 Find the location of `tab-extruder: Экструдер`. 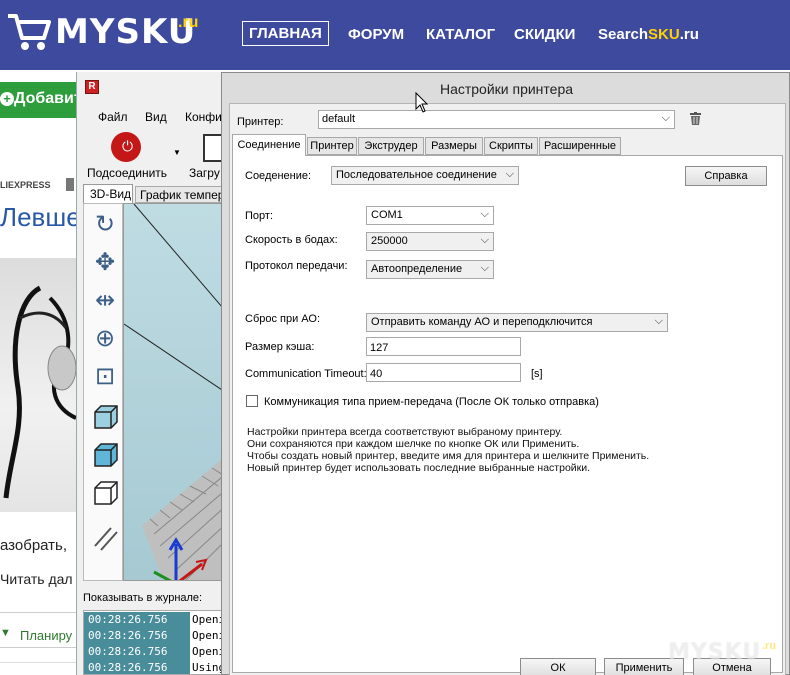

tab-extruder: Экструдер is located at coordinates (391, 146).